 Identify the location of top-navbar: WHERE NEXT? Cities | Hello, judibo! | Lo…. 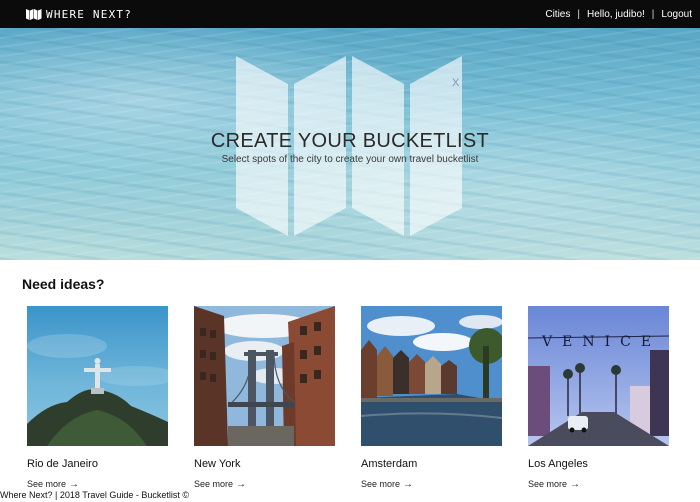
(350, 14).